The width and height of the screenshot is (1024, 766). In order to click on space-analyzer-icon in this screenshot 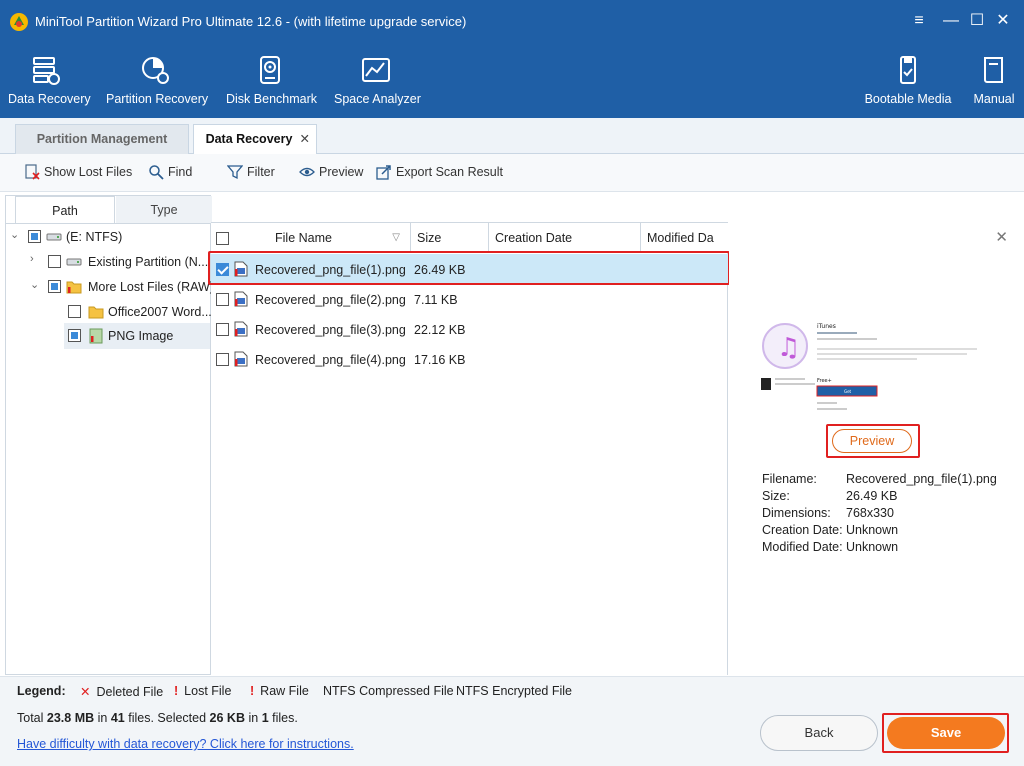, I will do `click(376, 70)`.